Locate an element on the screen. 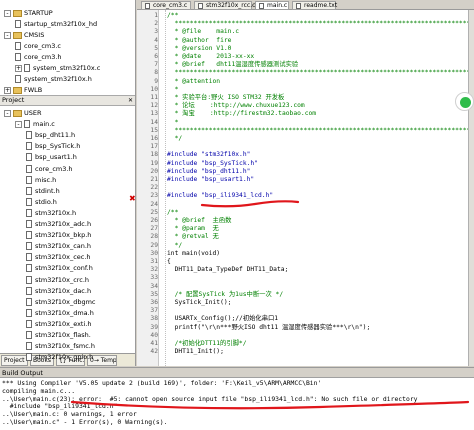 The width and height of the screenshot is (474, 430). tree-folder: - USER is located at coordinates (23, 113).